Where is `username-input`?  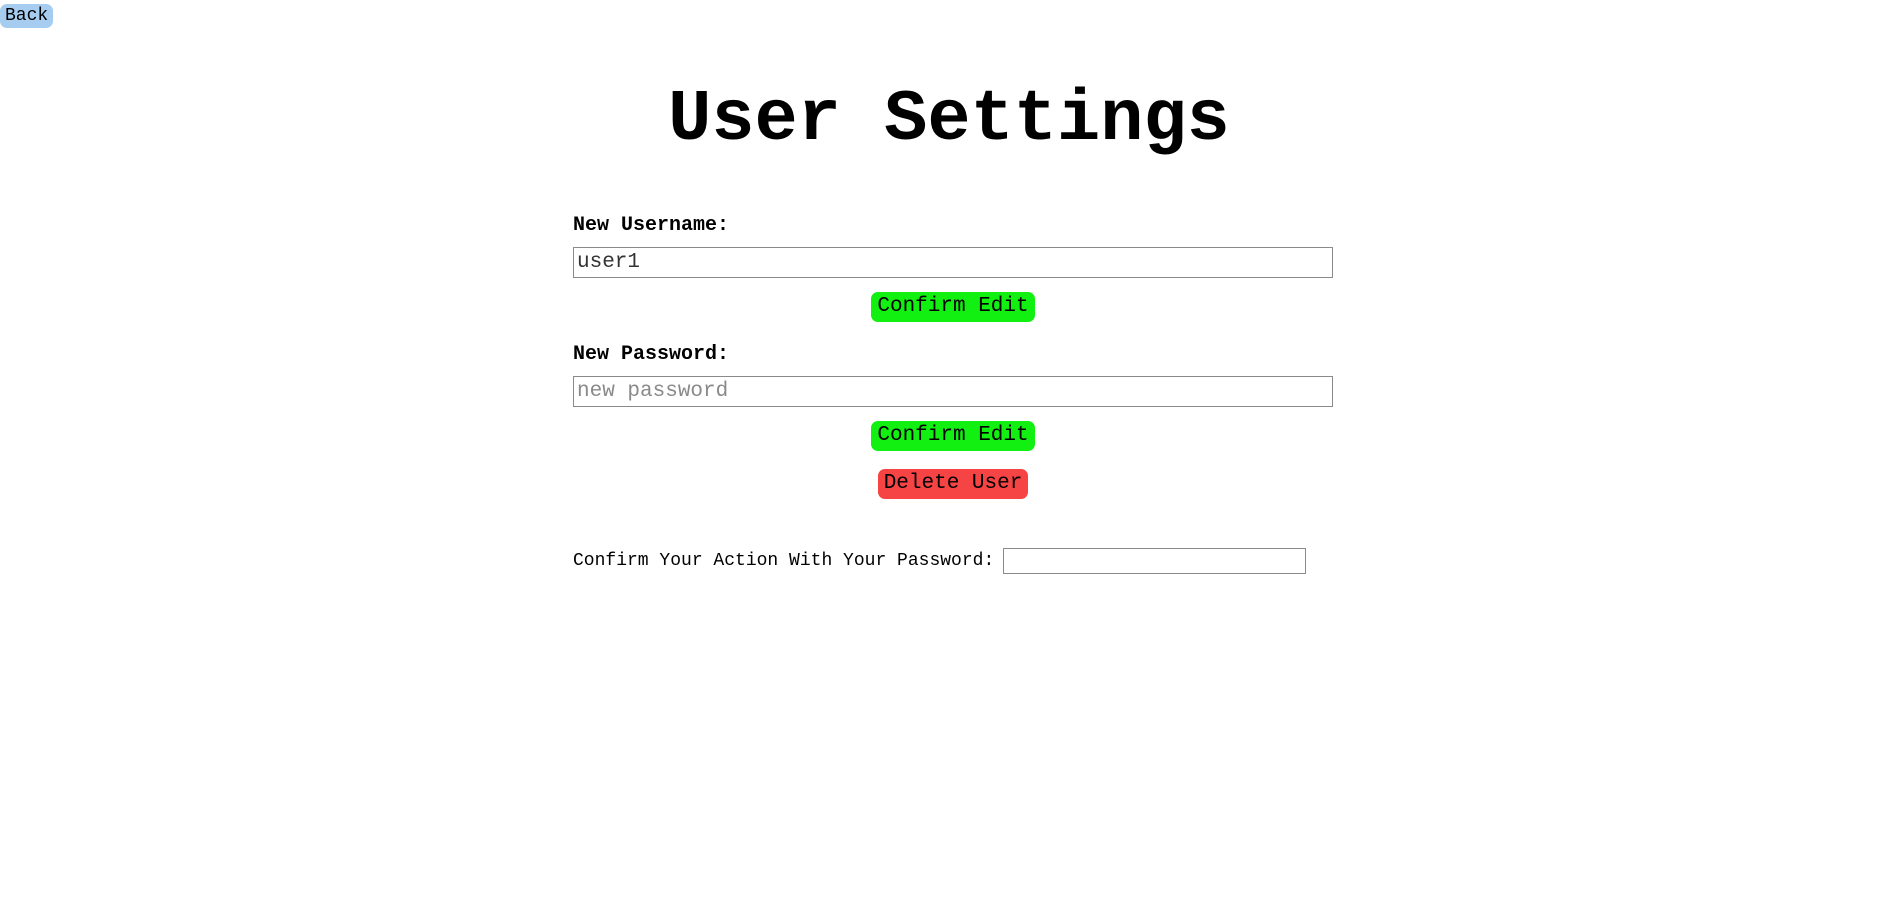
username-input is located at coordinates (953, 262).